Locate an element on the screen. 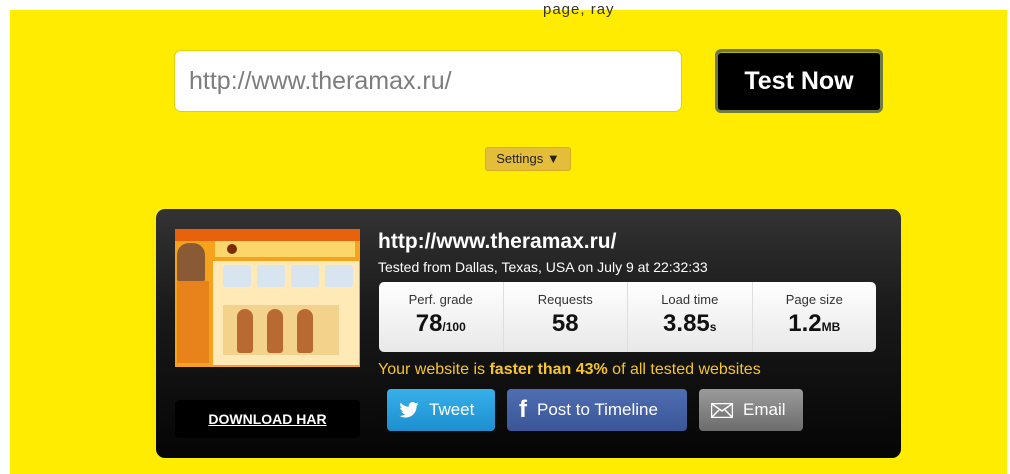  stat-perf-grade: Perf. grade 78/100 is located at coordinates (441, 317).